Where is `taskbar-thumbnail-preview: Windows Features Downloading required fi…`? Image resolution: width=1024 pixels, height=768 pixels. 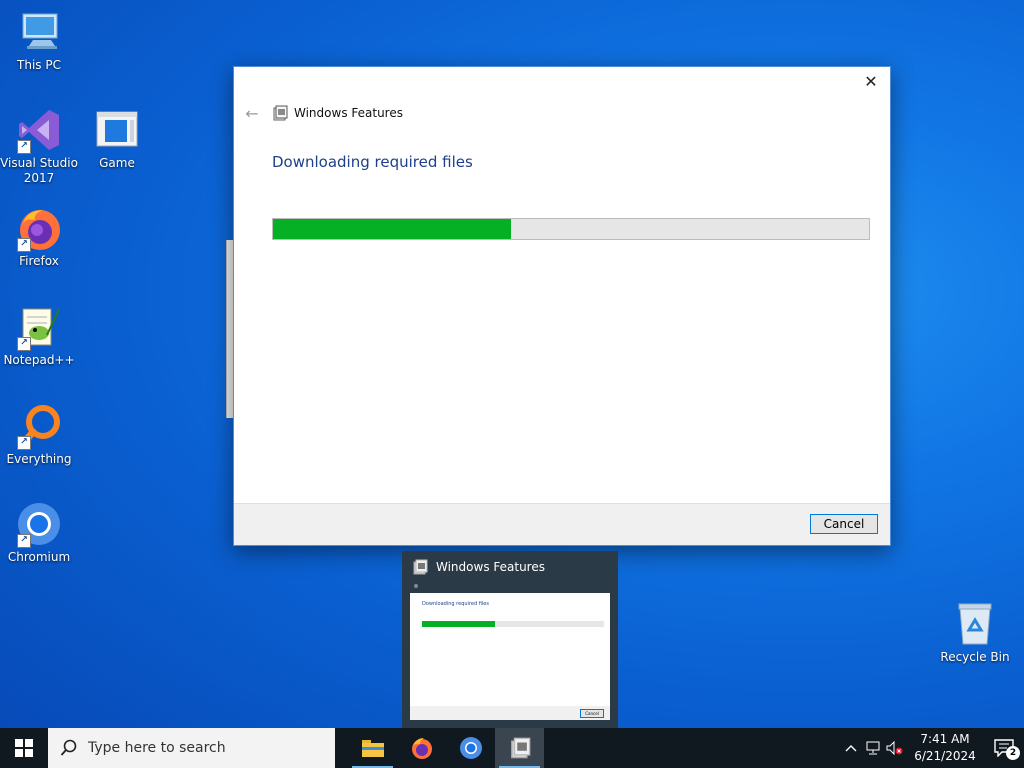
taskbar-thumbnail-preview: Windows Features Downloading required fi… is located at coordinates (510, 639).